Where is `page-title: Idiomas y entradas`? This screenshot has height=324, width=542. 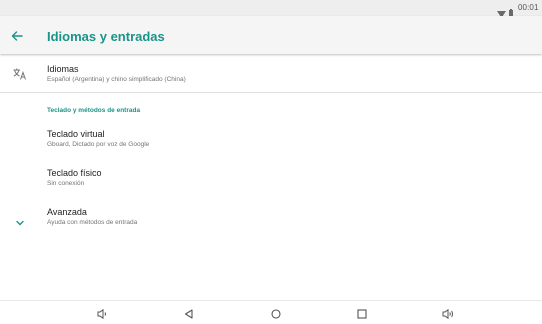
page-title: Idiomas y entradas is located at coordinates (106, 36).